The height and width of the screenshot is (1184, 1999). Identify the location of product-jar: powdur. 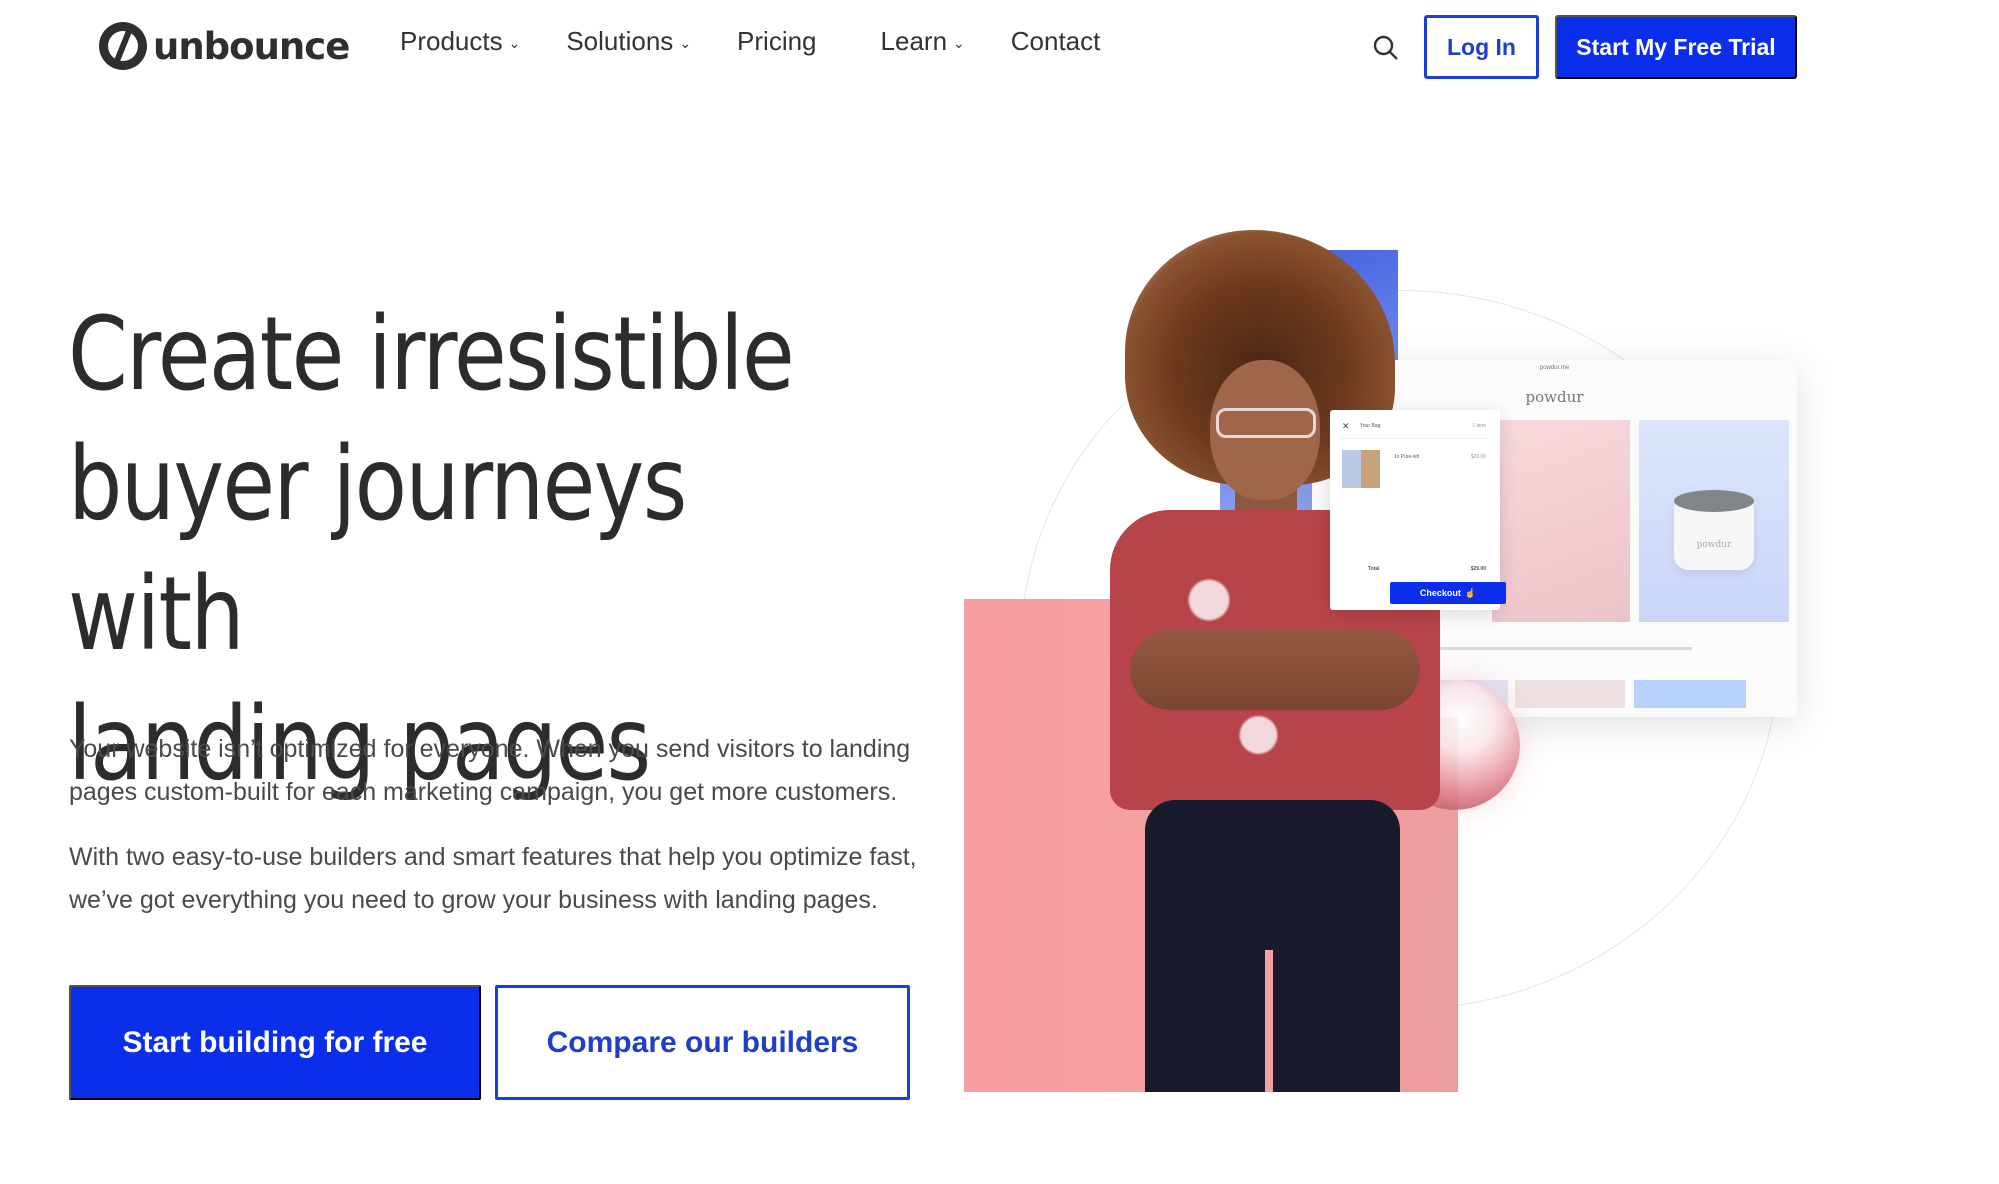
(1714, 530).